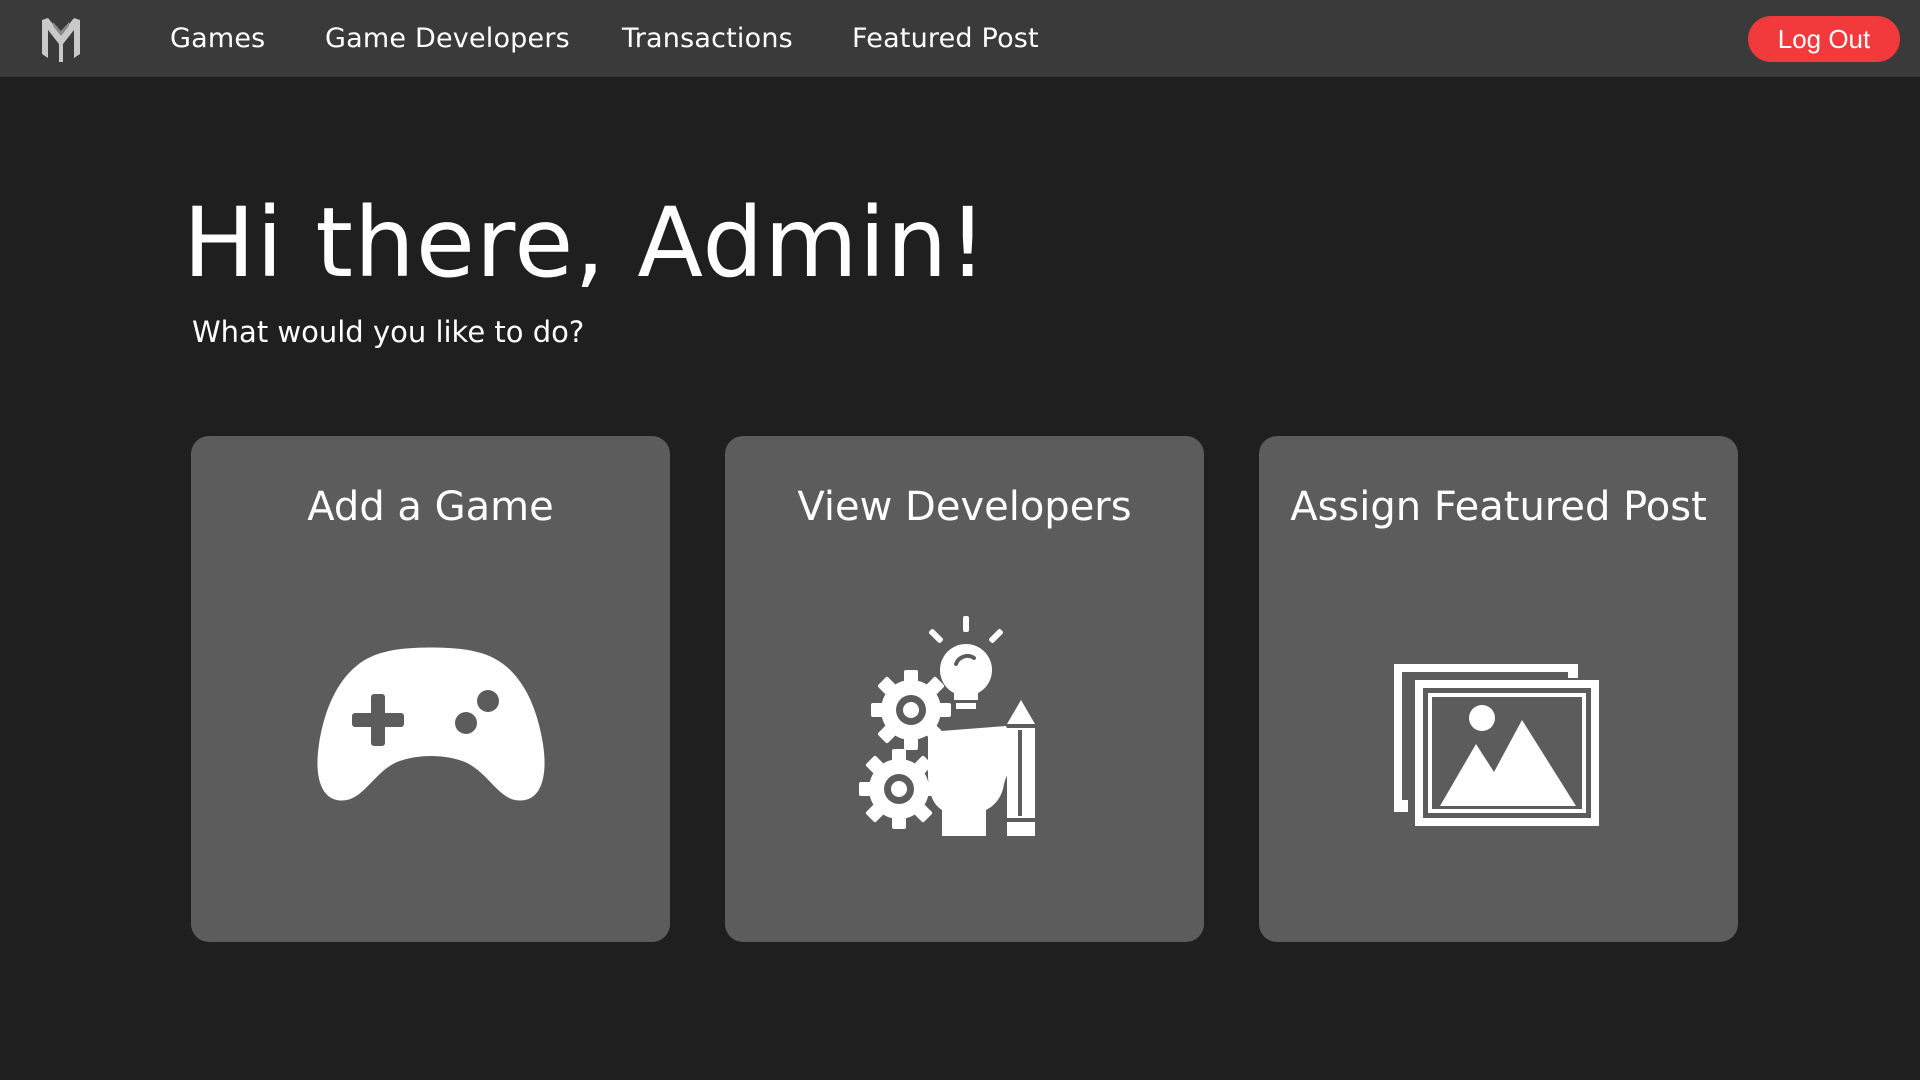  What do you see at coordinates (1498, 507) in the screenshot?
I see `card-title: Assign Featured Post` at bounding box center [1498, 507].